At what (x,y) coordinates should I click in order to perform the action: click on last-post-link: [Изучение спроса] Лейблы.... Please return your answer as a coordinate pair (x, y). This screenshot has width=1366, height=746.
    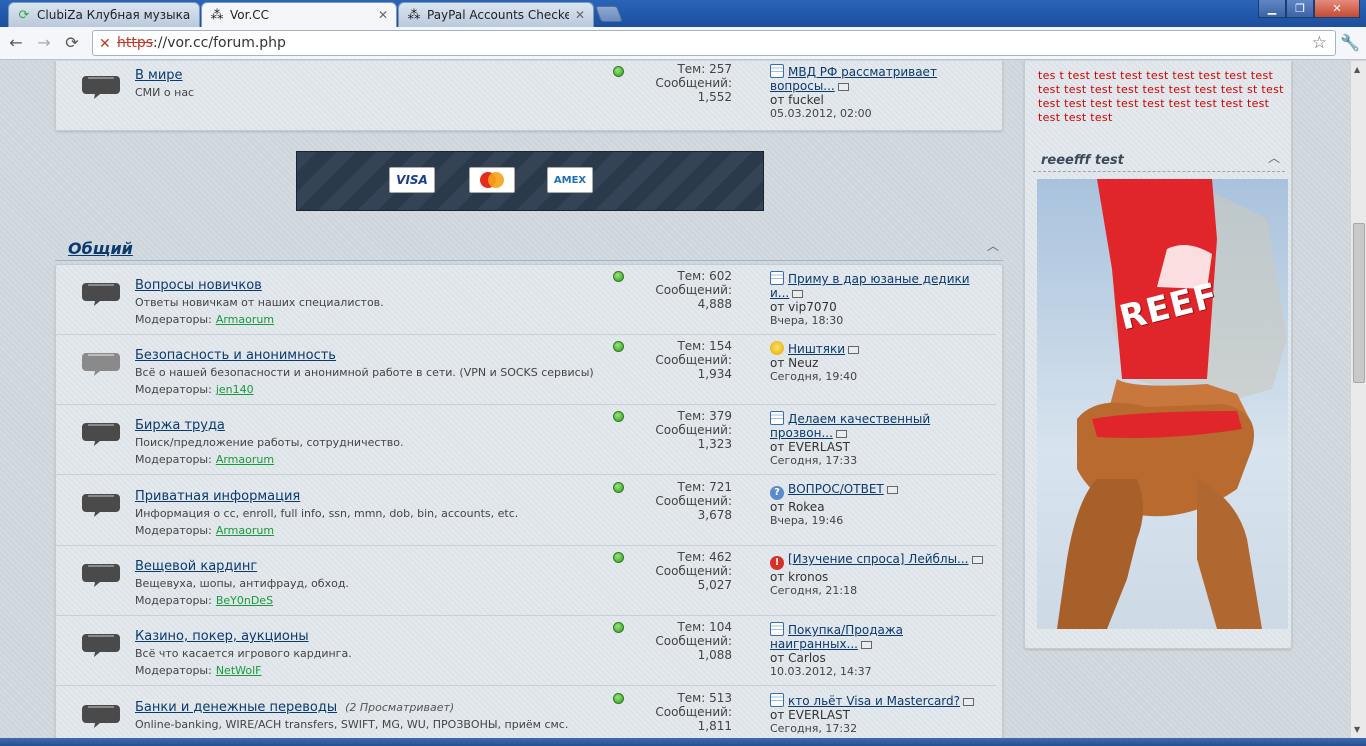
    Looking at the image, I should click on (878, 559).